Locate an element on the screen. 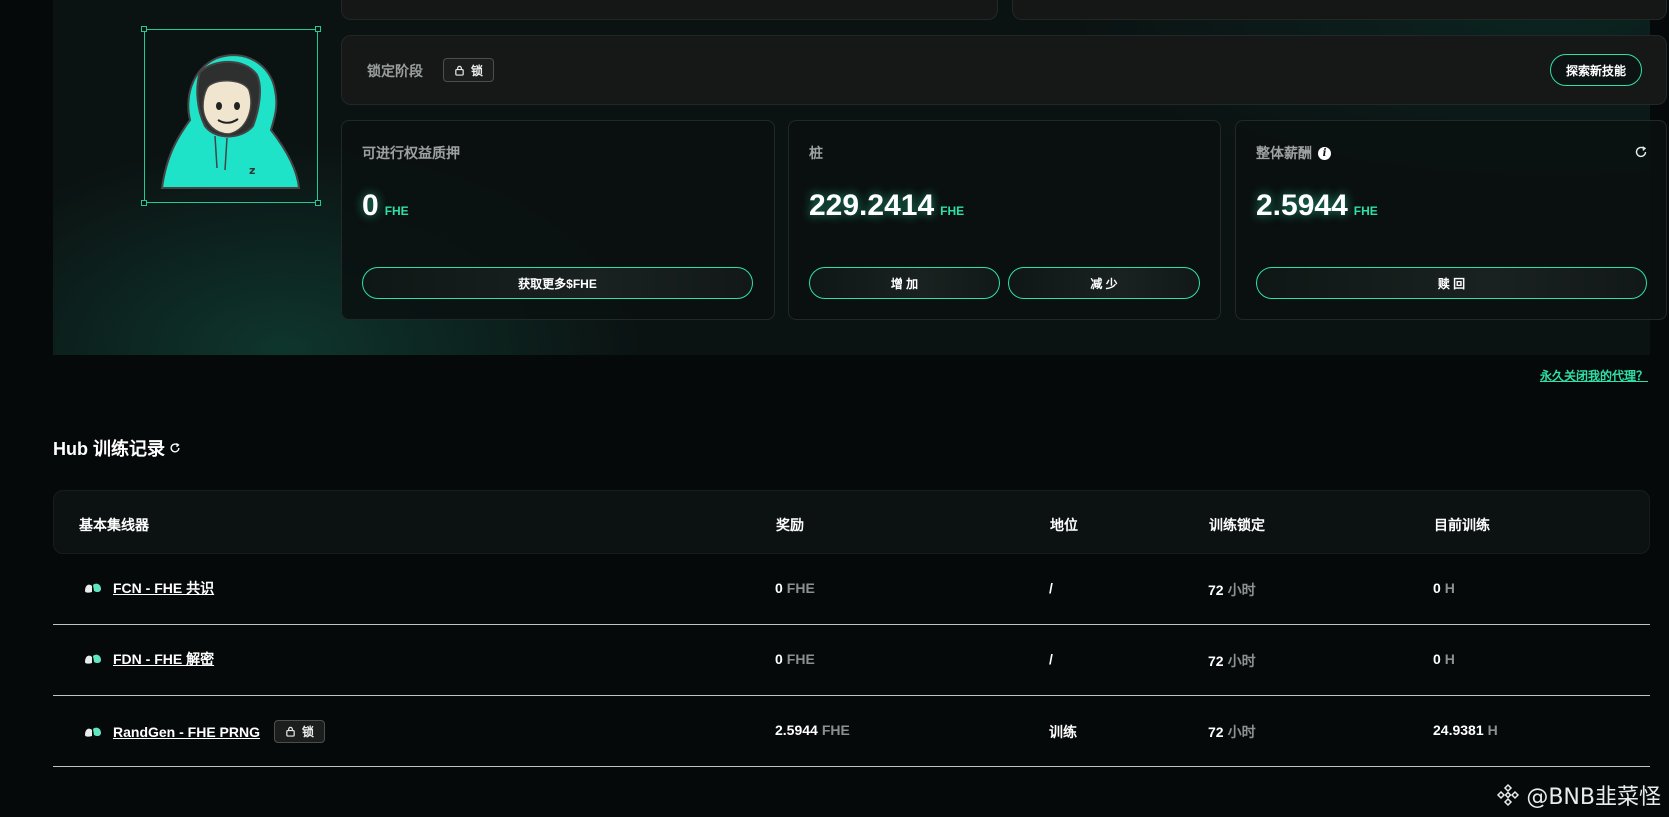  card-title: 可进行权益质押 is located at coordinates (411, 153).